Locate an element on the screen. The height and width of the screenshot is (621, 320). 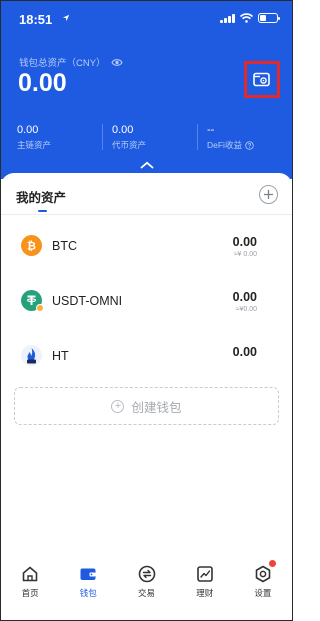
main-chain-assets-label: 主链资产 is located at coordinates (59, 145).